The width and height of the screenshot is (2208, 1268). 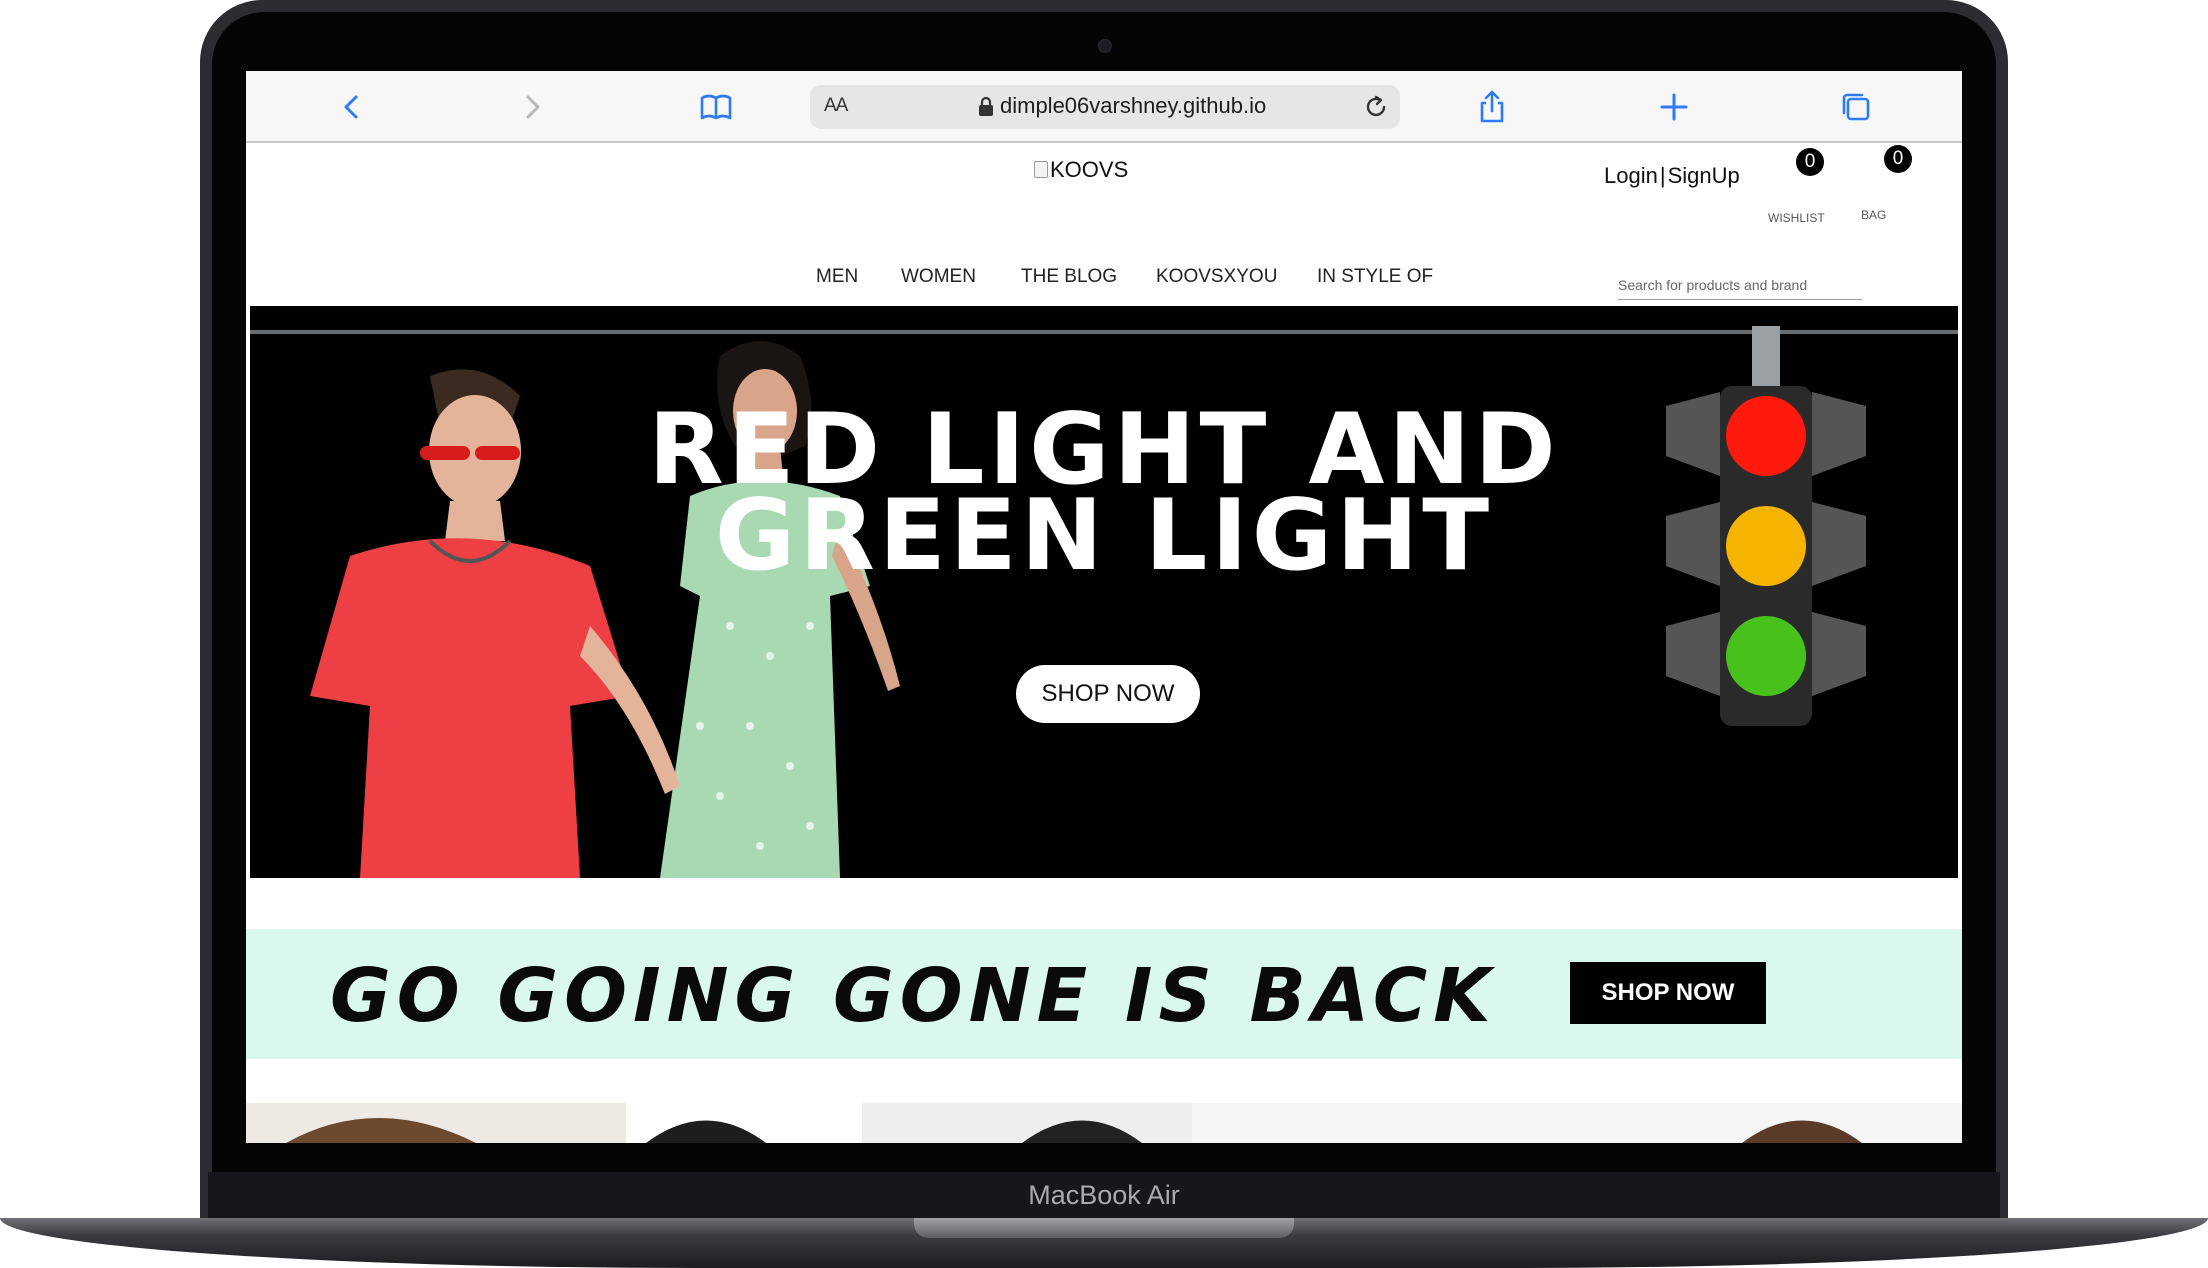 I want to click on new-tab-button, so click(x=1674, y=107).